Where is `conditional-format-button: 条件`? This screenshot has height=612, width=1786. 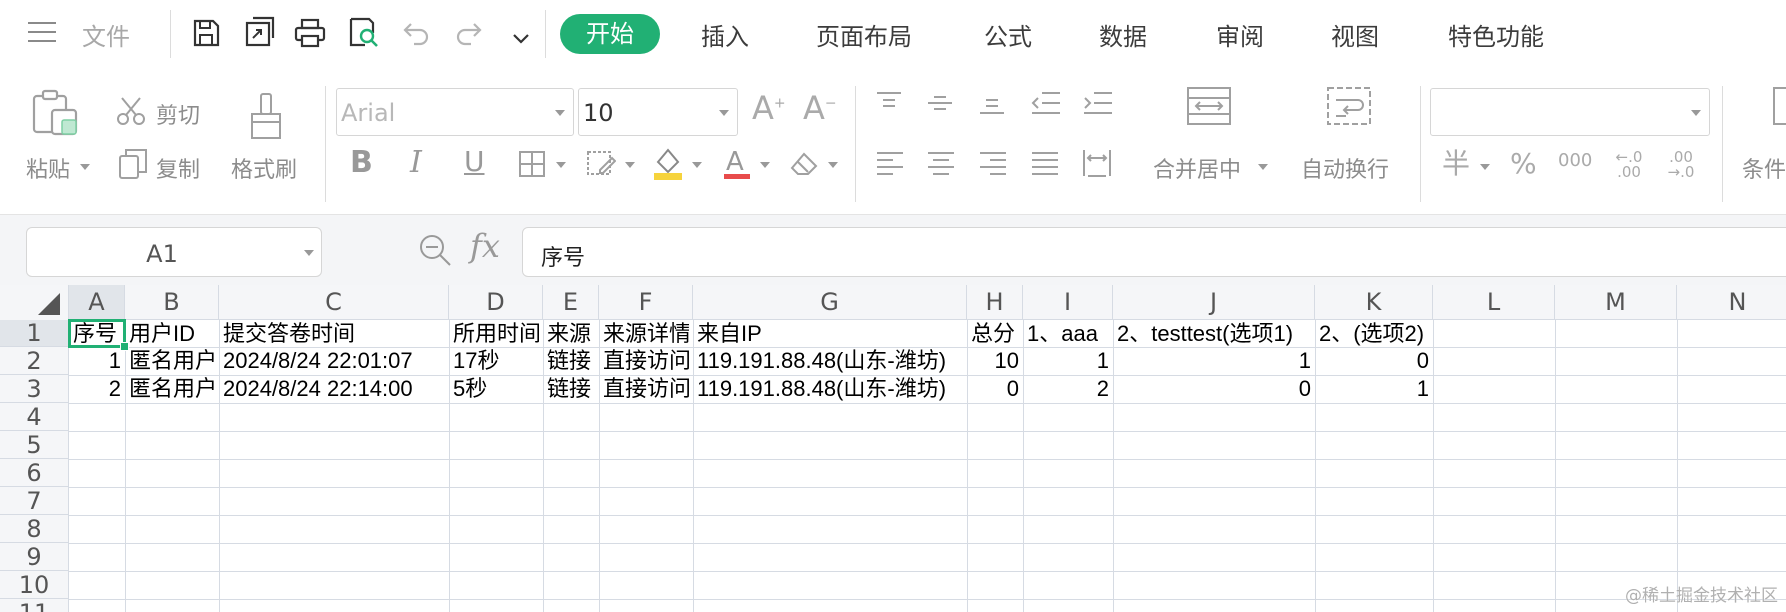
conditional-format-button: 条件 is located at coordinates (1764, 168).